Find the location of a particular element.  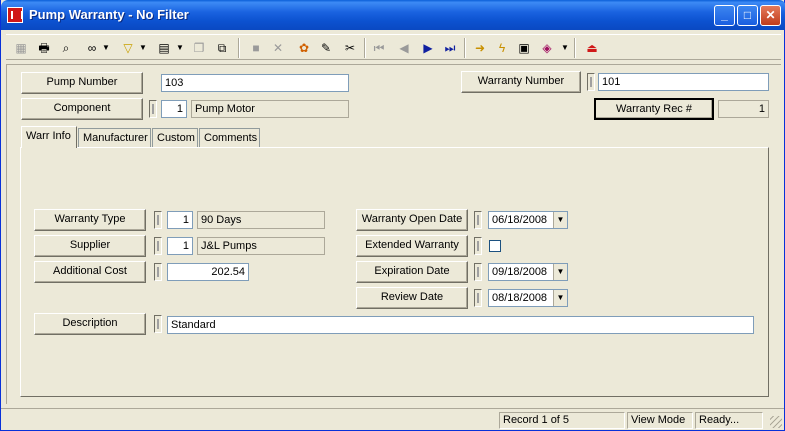

tab-comments: Comments is located at coordinates (229, 137).